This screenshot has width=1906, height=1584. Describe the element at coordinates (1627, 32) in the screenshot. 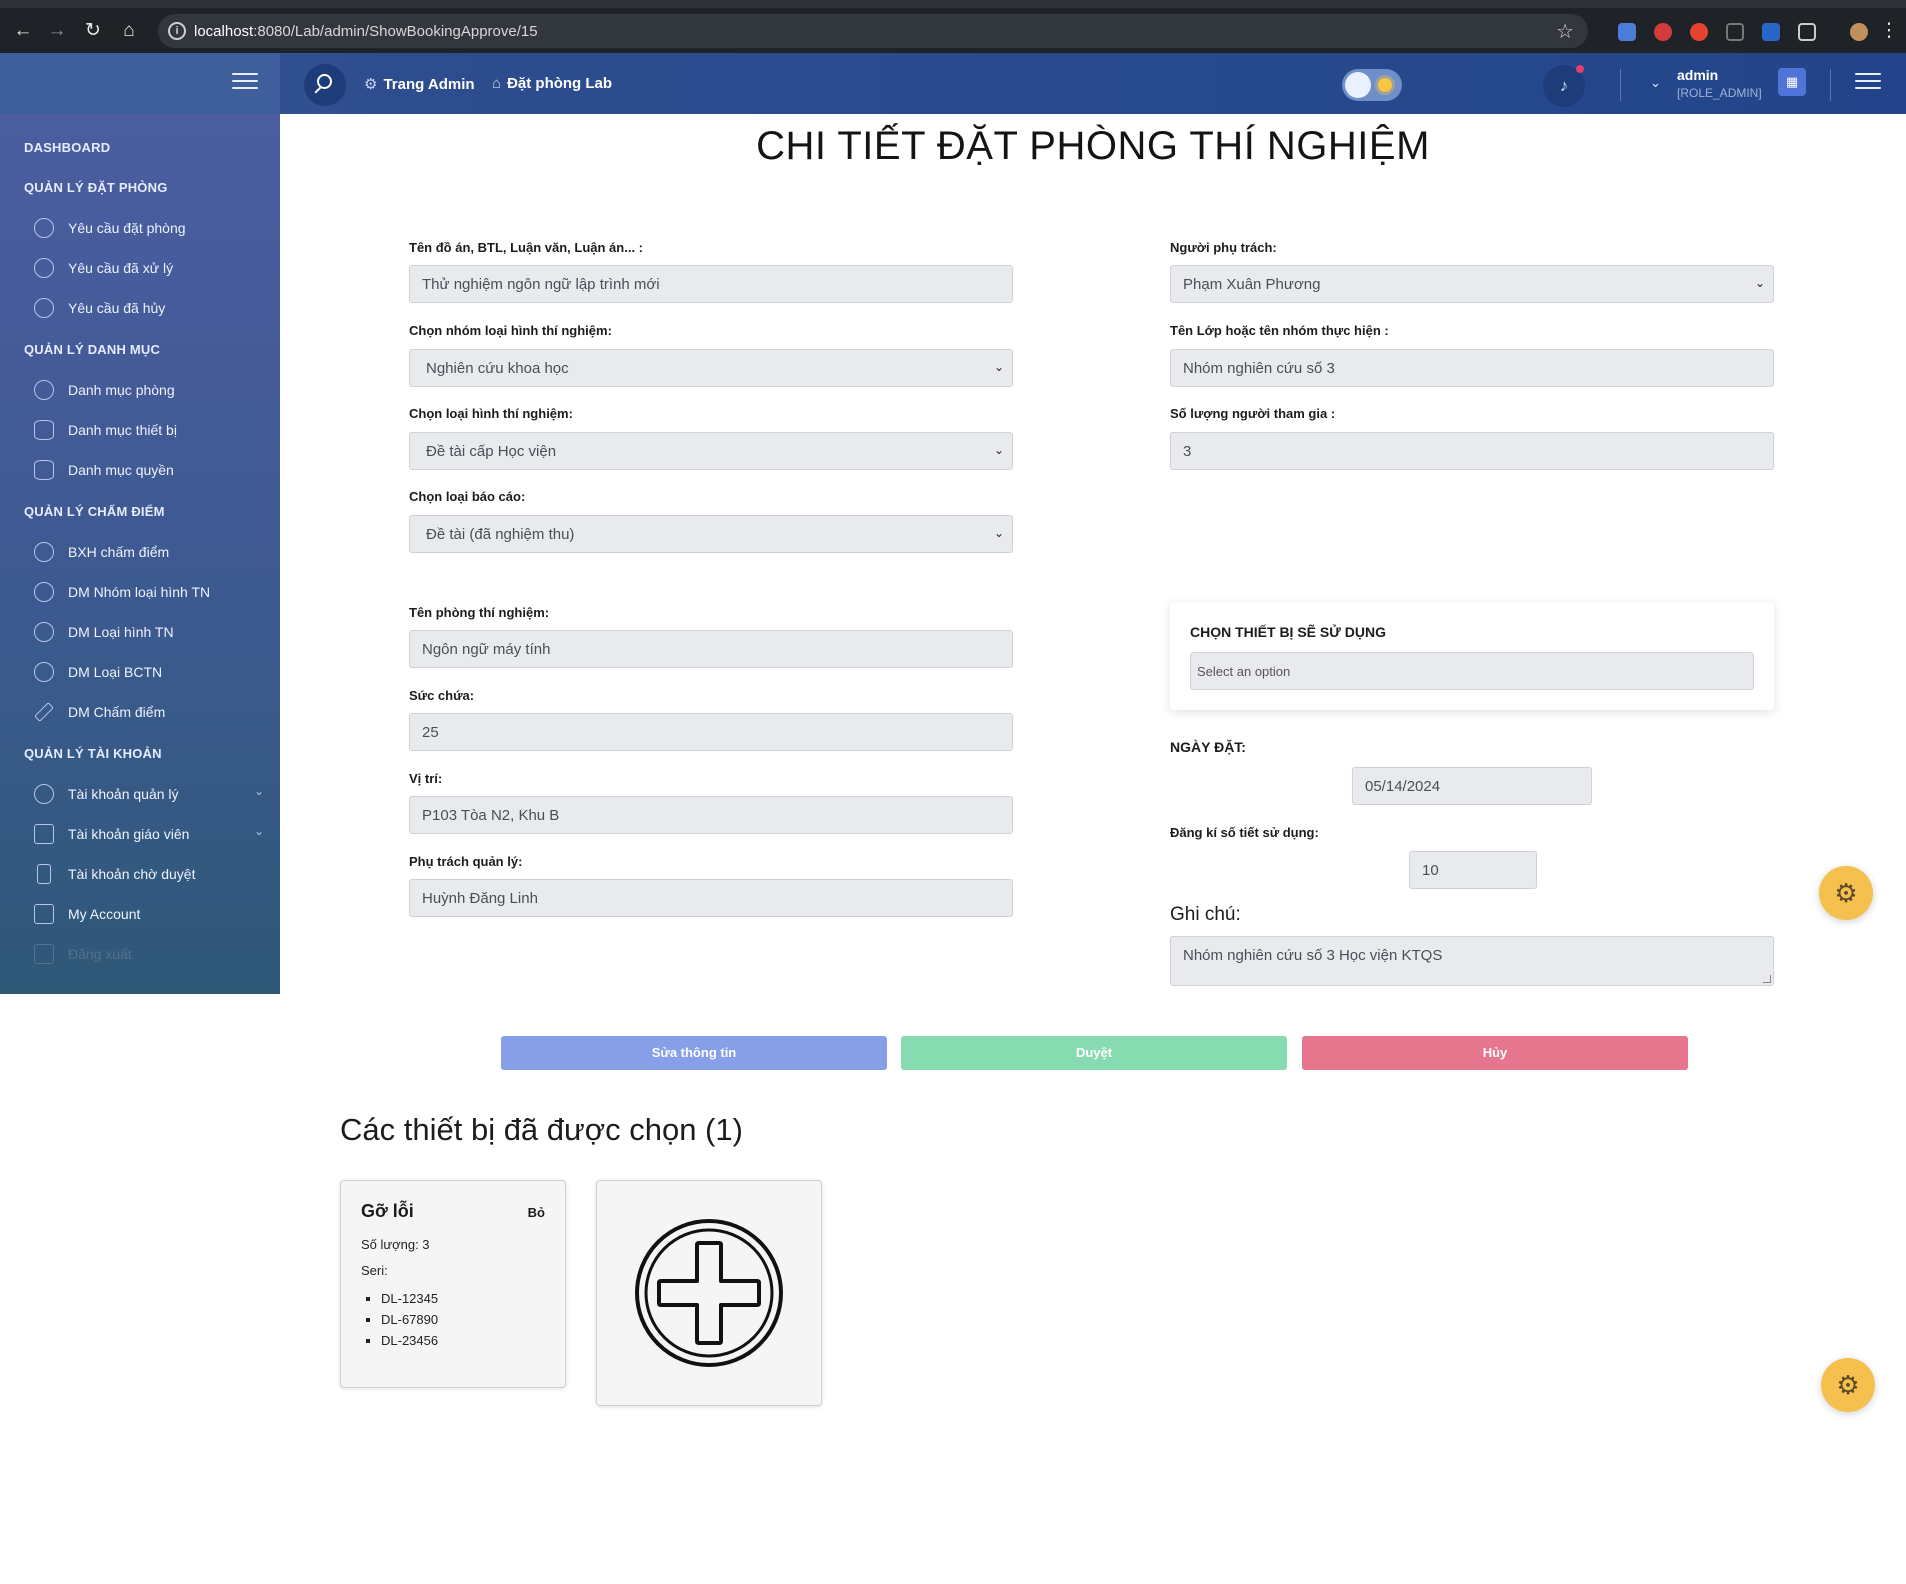

I see `translate-extension-icon` at that location.